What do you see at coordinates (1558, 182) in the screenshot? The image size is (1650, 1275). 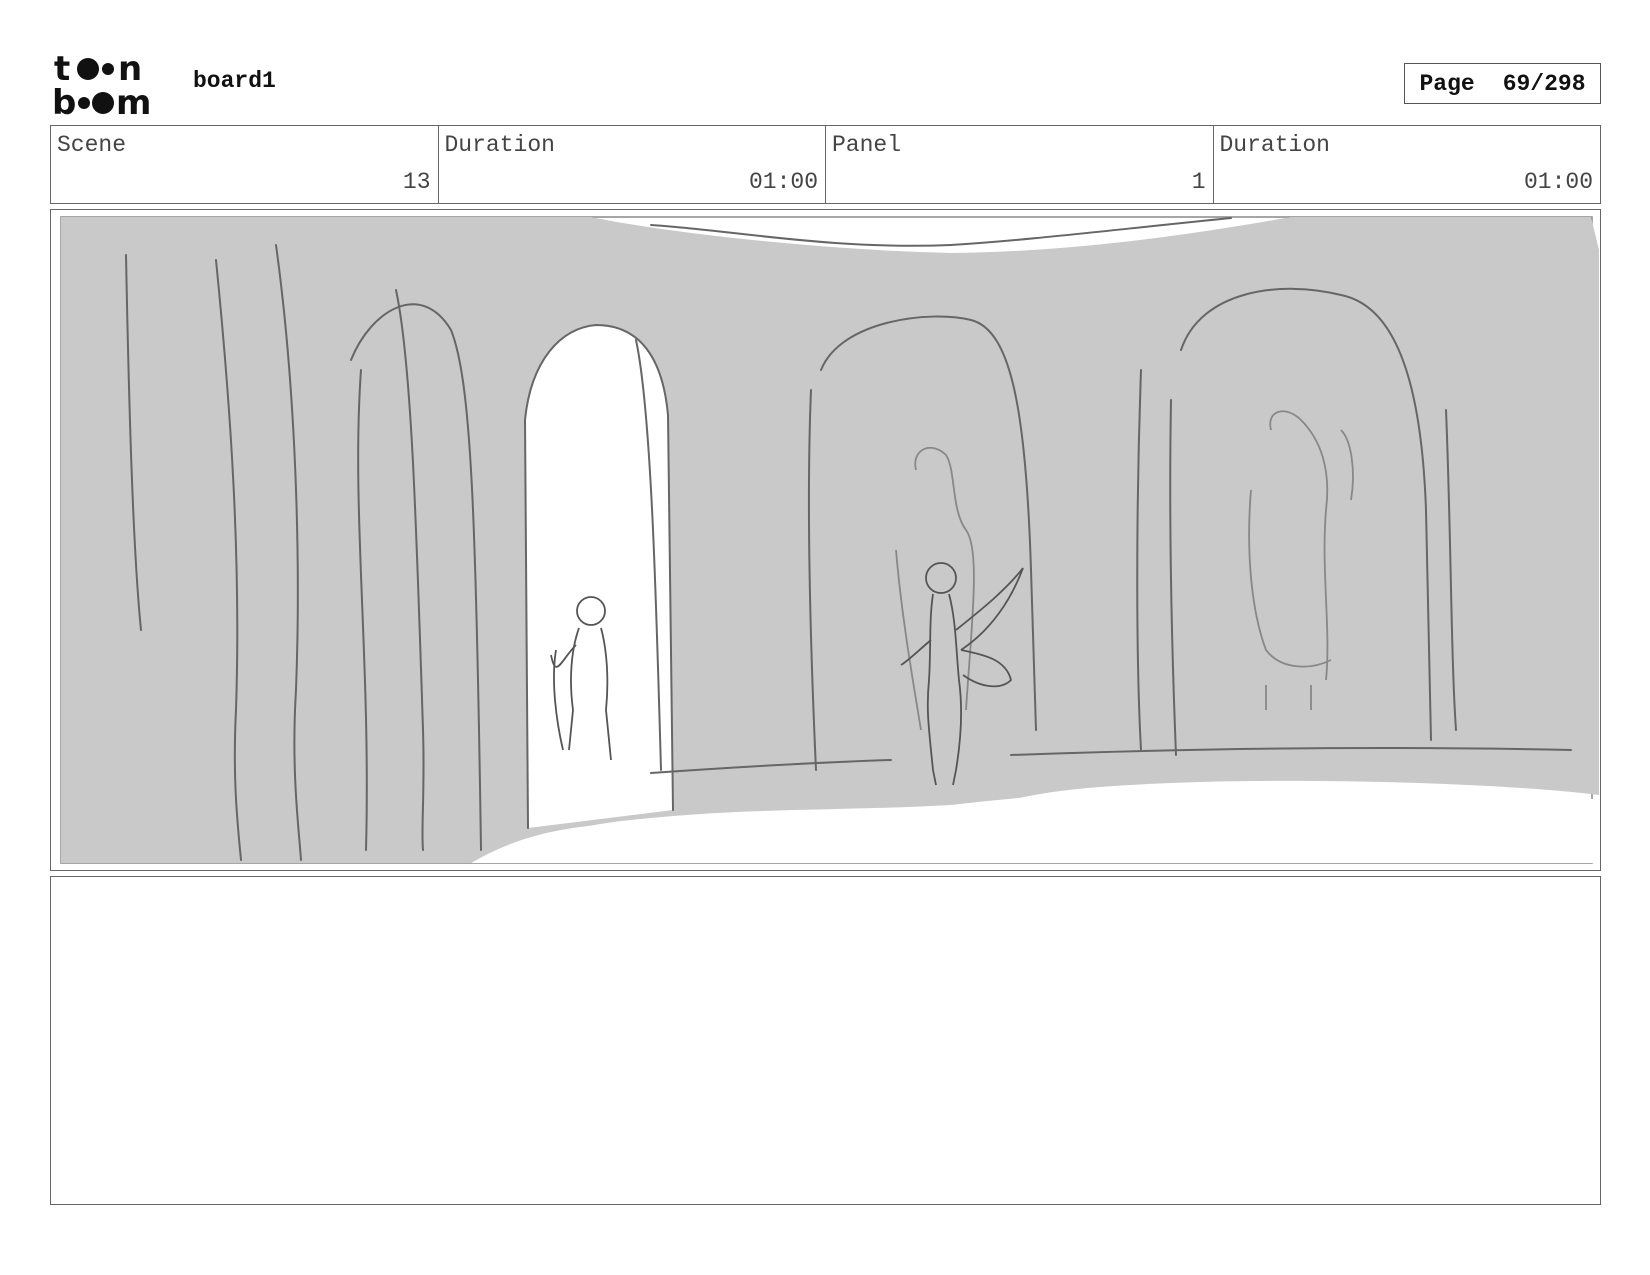 I see `panel-duration-value: 01:00` at bounding box center [1558, 182].